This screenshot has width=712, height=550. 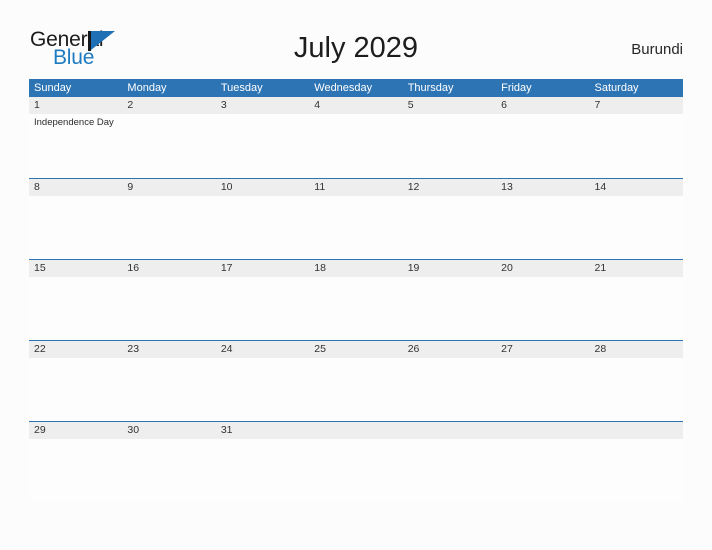 I want to click on country-label: Burundi, so click(x=657, y=49).